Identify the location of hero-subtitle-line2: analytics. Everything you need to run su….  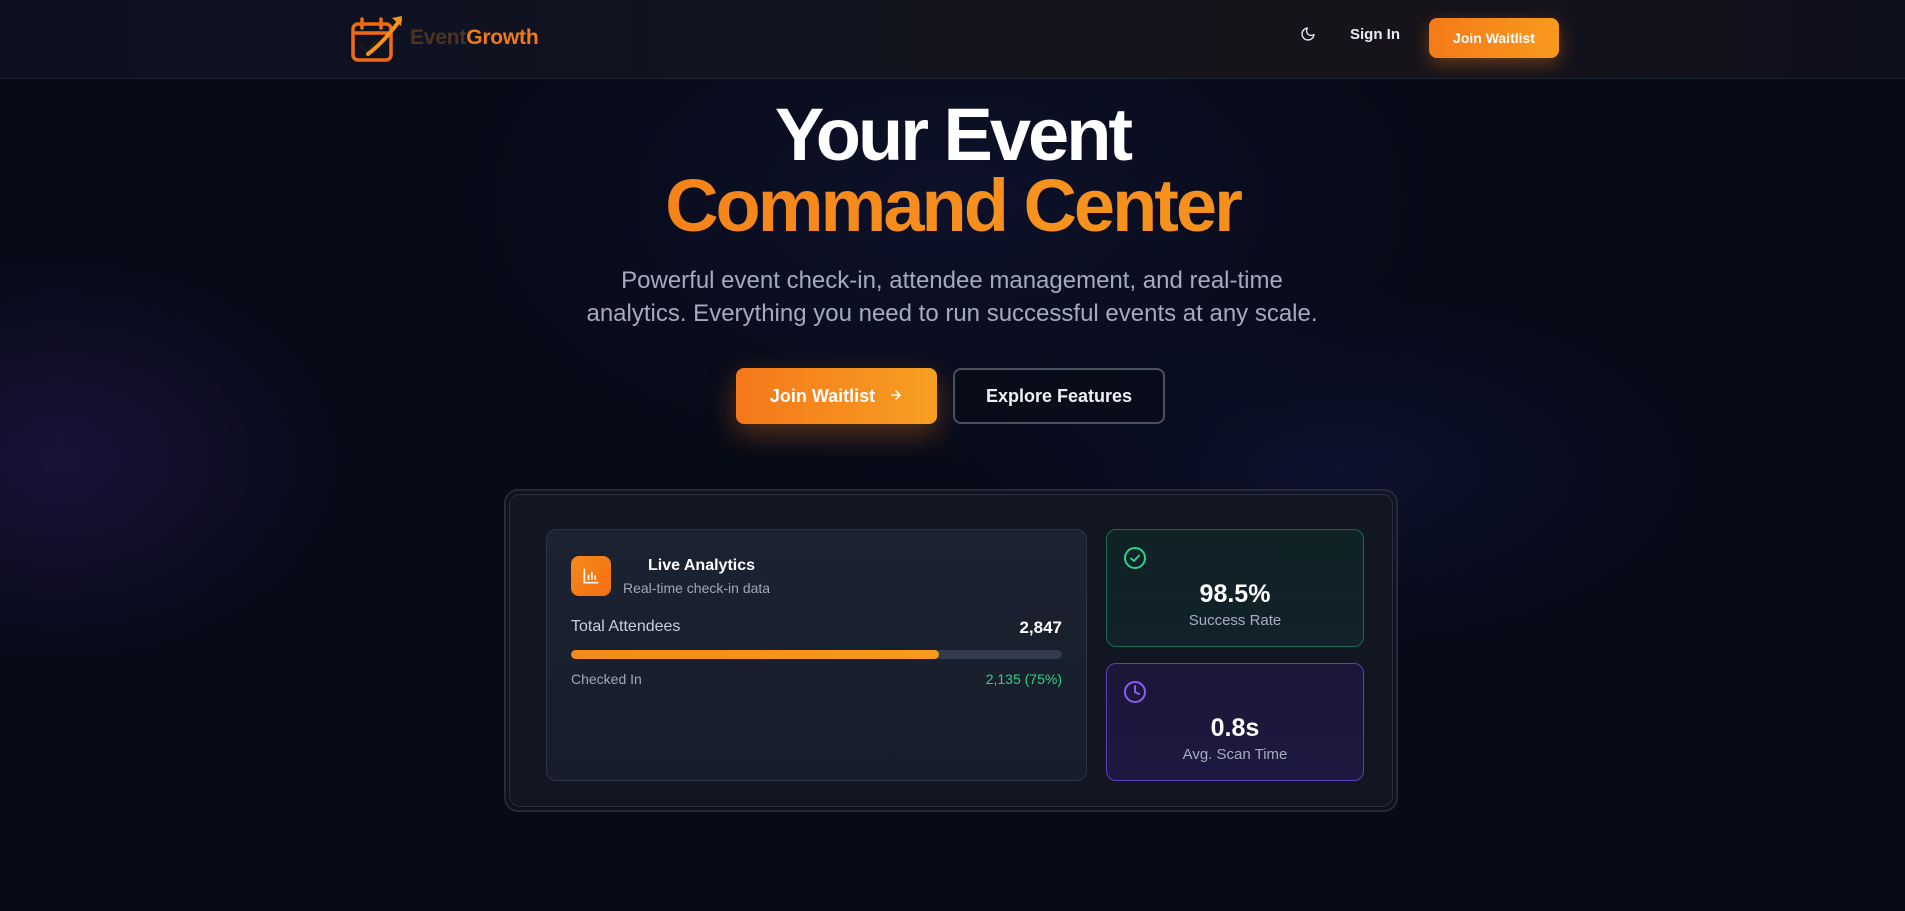
(952, 313).